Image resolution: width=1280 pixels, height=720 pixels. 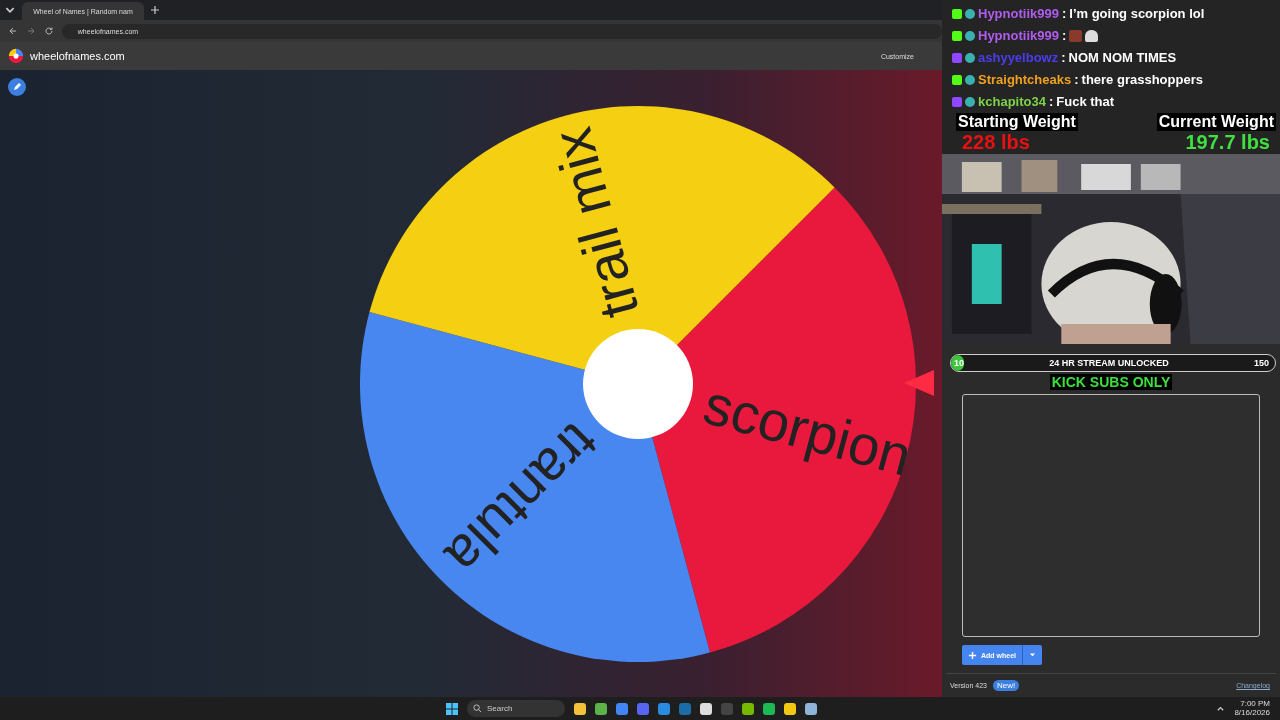 What do you see at coordinates (595, 222) in the screenshot?
I see `slice-label: trail mix` at bounding box center [595, 222].